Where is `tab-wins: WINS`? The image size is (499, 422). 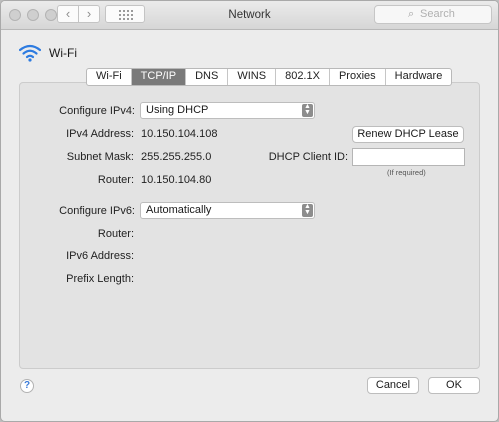
tab-wins: WINS is located at coordinates (252, 77).